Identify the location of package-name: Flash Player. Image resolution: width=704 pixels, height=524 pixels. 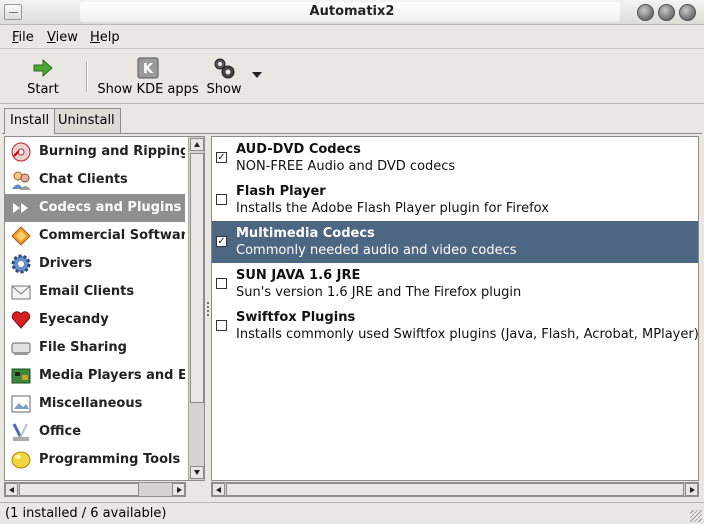
(281, 191).